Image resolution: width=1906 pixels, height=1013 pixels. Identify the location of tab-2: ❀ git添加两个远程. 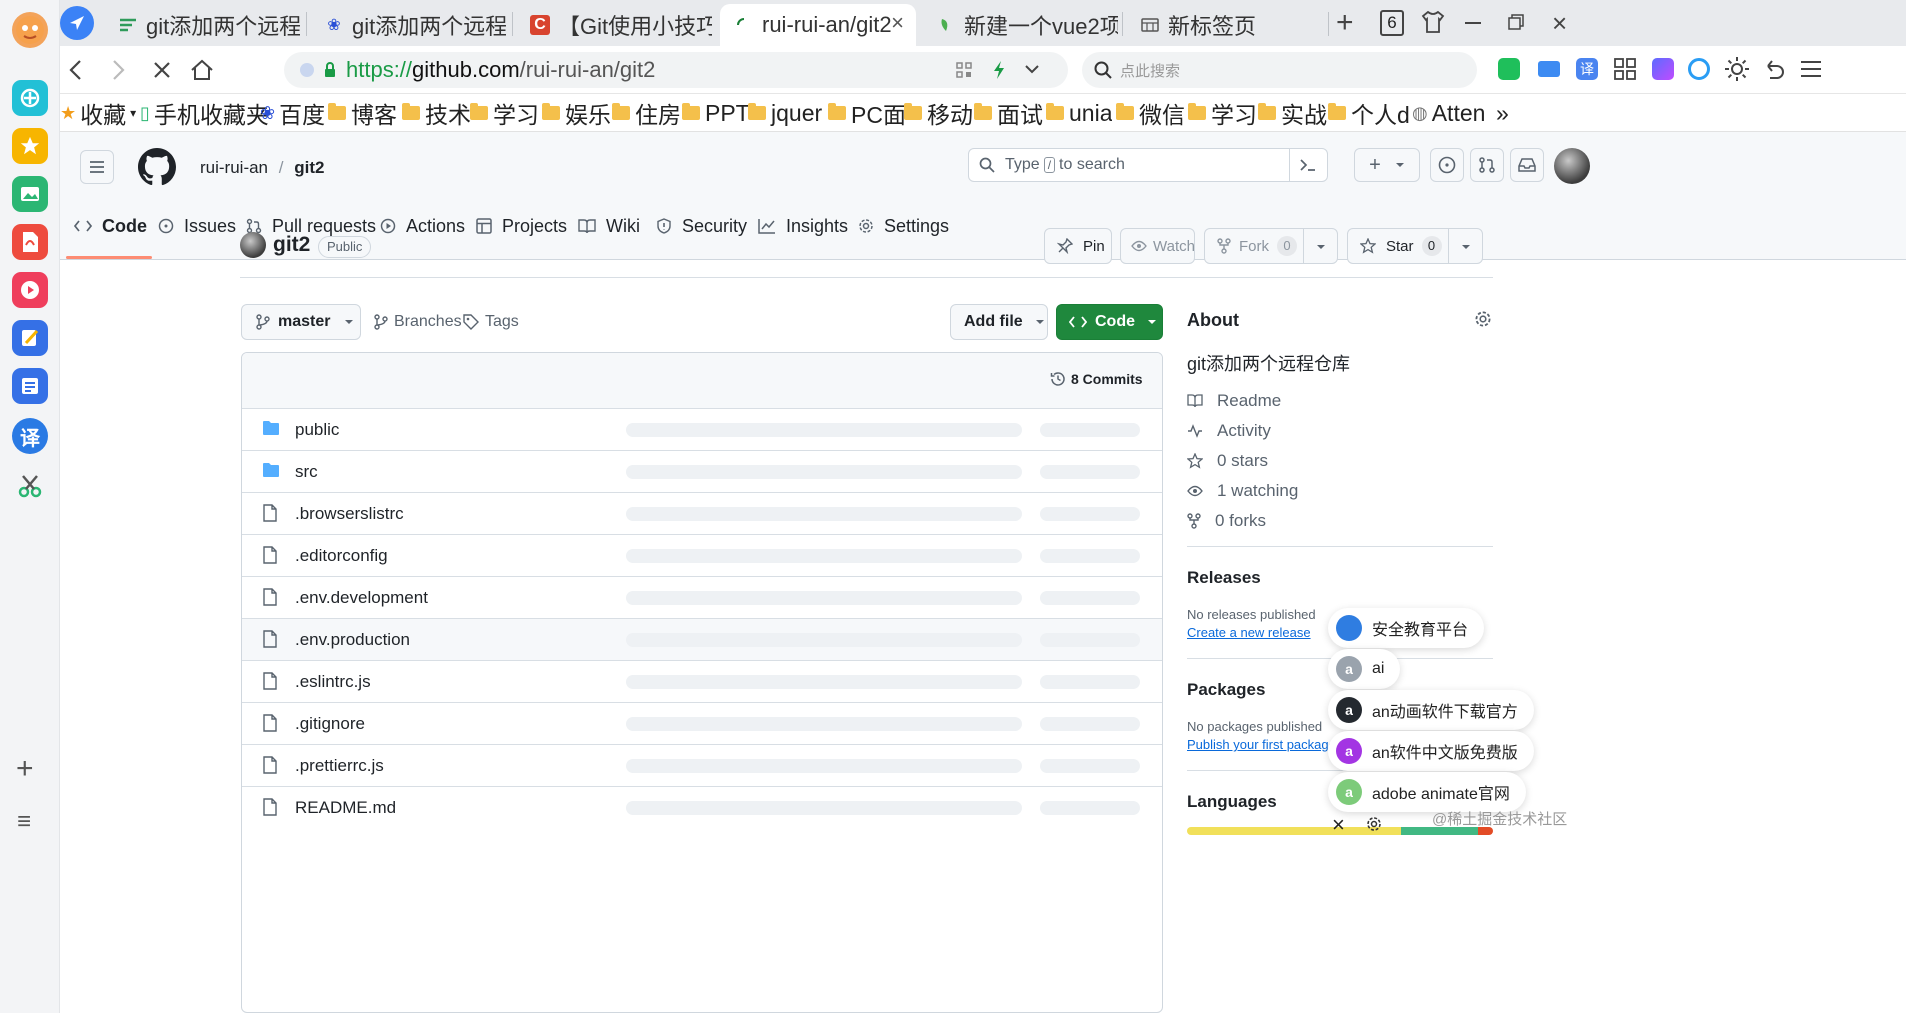
(408, 25).